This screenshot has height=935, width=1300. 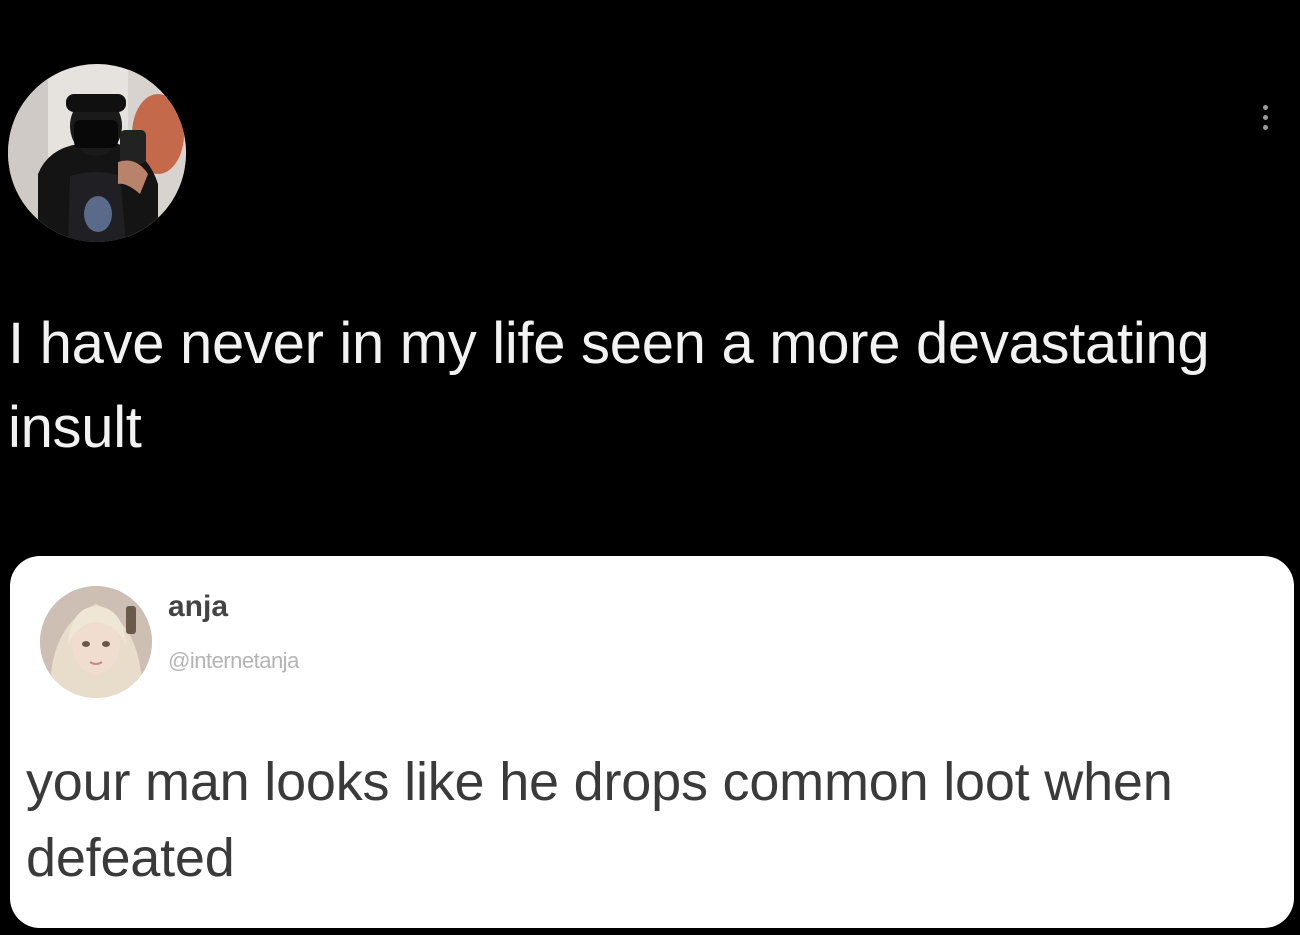 I want to click on more-vertical-icon, so click(x=1265, y=107).